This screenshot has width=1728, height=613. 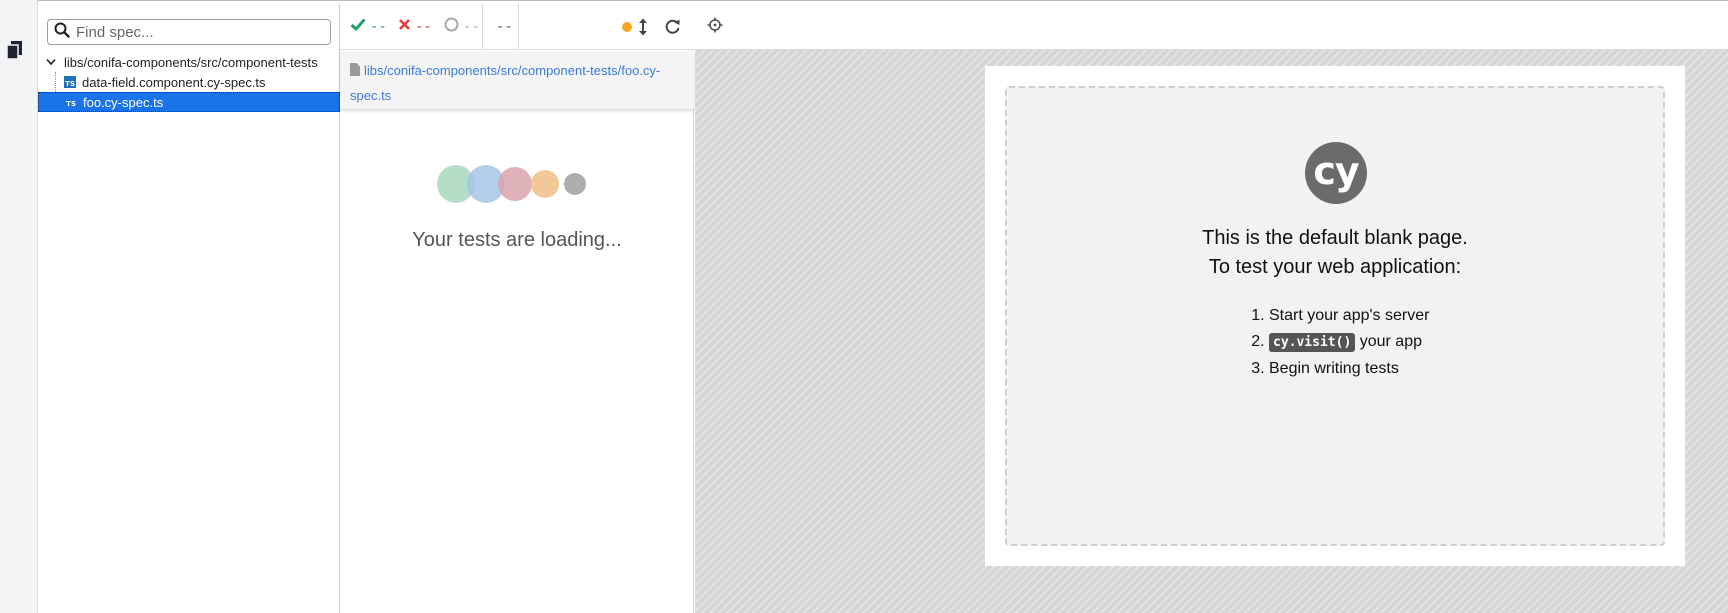 What do you see at coordinates (123, 102) in the screenshot?
I see `spec-file-label: foo.cy-spec.ts` at bounding box center [123, 102].